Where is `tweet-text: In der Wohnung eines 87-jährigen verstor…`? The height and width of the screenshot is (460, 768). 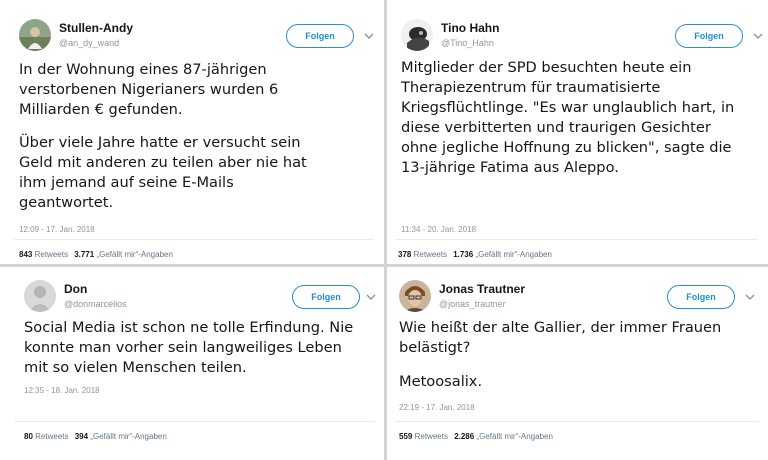 tweet-text: In der Wohnung eines 87-jährigen verstor… is located at coordinates (163, 136).